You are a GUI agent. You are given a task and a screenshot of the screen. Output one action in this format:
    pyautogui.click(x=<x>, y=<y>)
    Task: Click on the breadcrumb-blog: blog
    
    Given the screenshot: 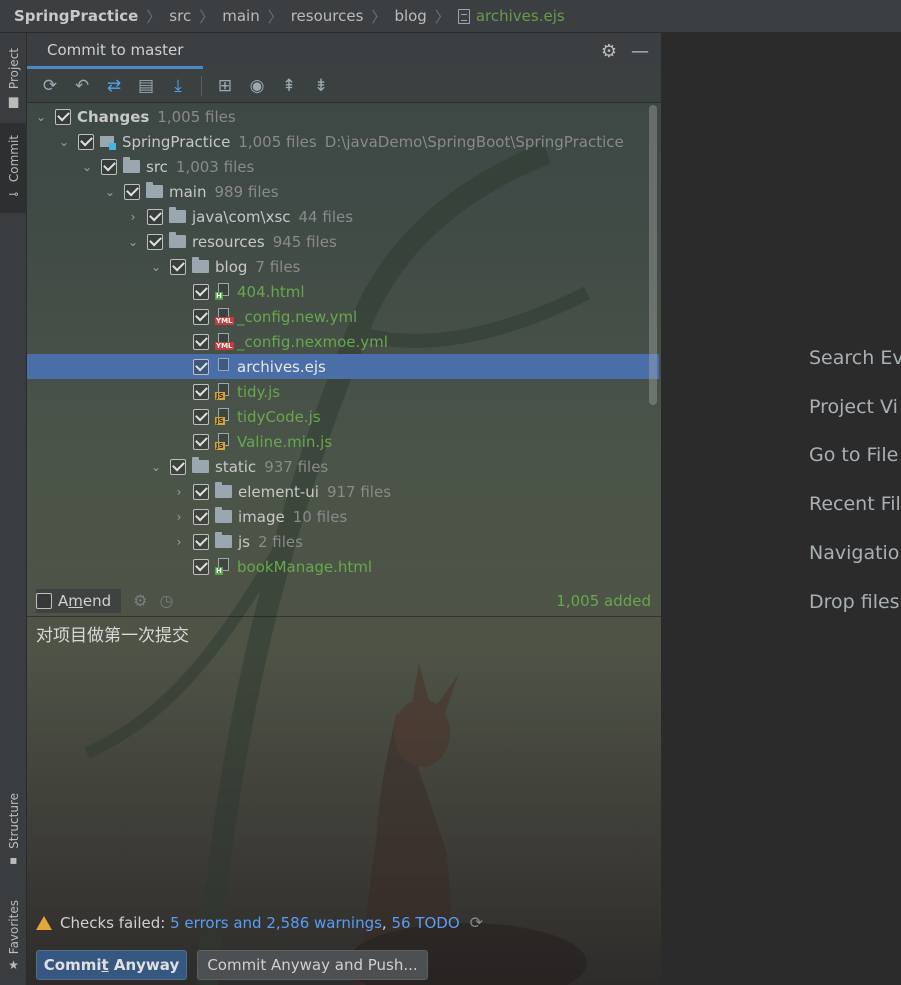 What is the action you would take?
    pyautogui.click(x=410, y=16)
    